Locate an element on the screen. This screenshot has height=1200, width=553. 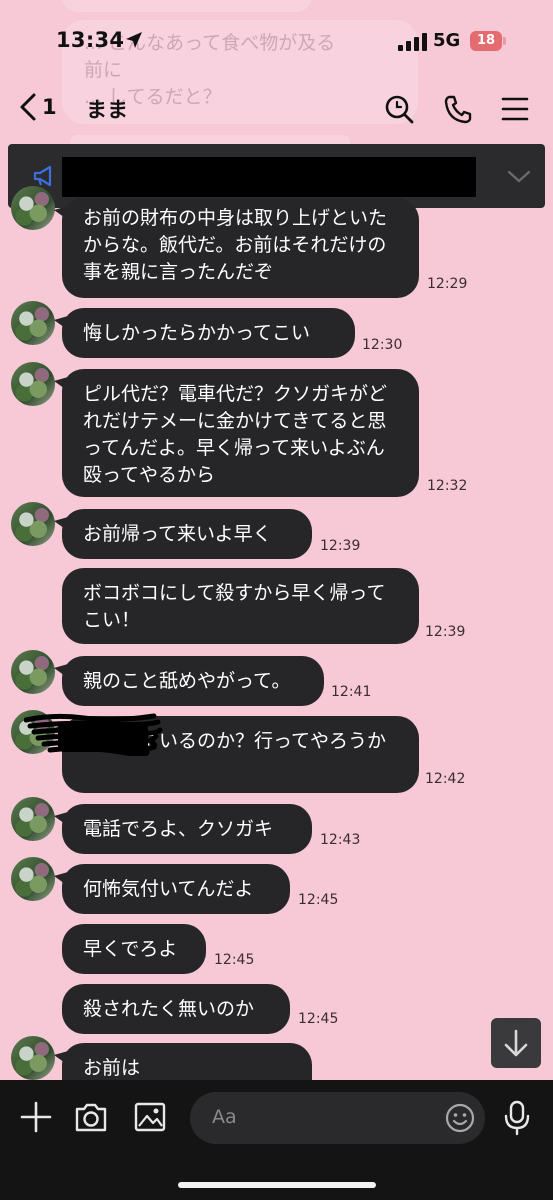
message-time: 12:42 is located at coordinates (445, 779).